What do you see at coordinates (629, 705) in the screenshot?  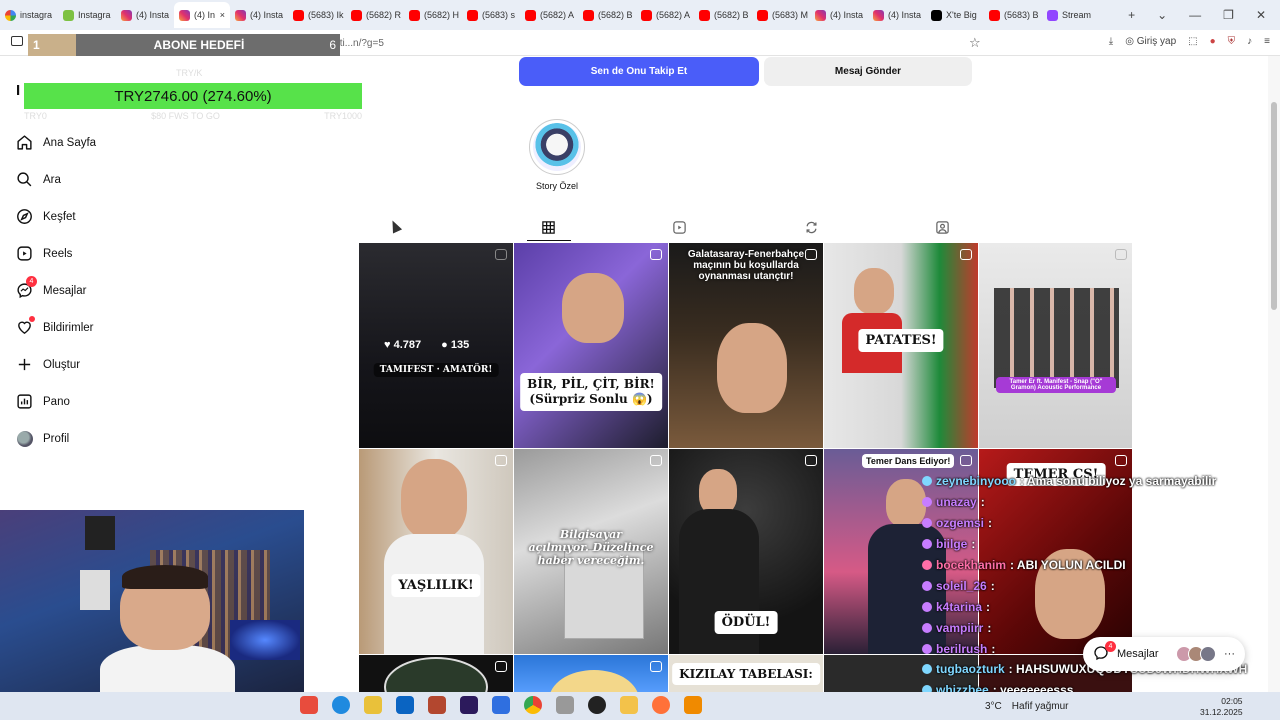 I see `explorer-icon` at bounding box center [629, 705].